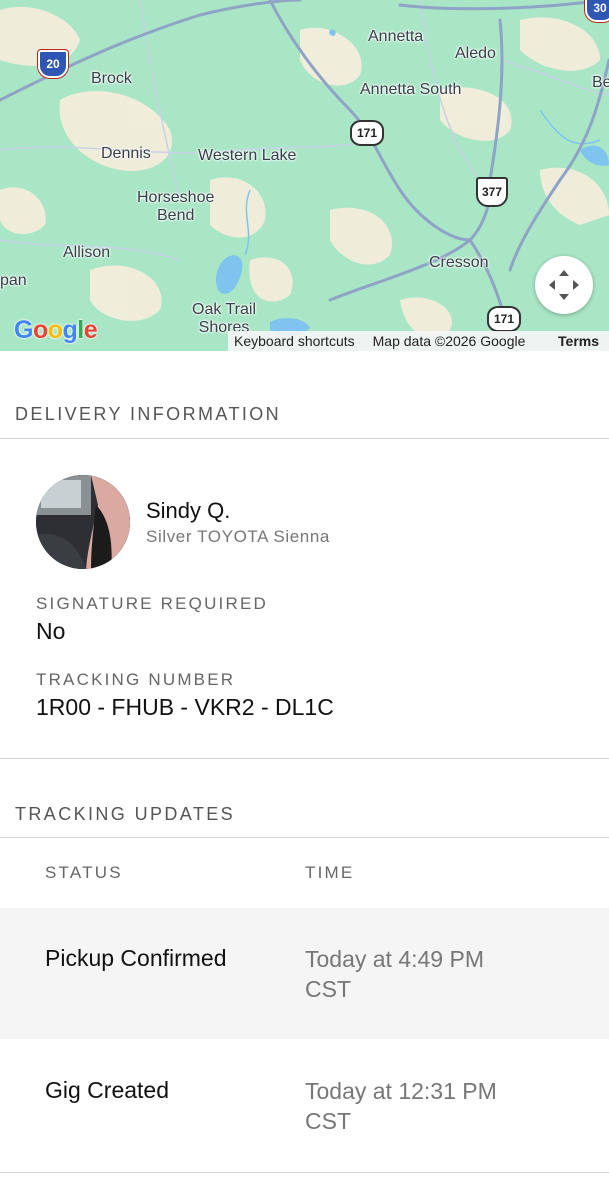 The height and width of the screenshot is (1200, 609). I want to click on place-label: Be, so click(600, 82).